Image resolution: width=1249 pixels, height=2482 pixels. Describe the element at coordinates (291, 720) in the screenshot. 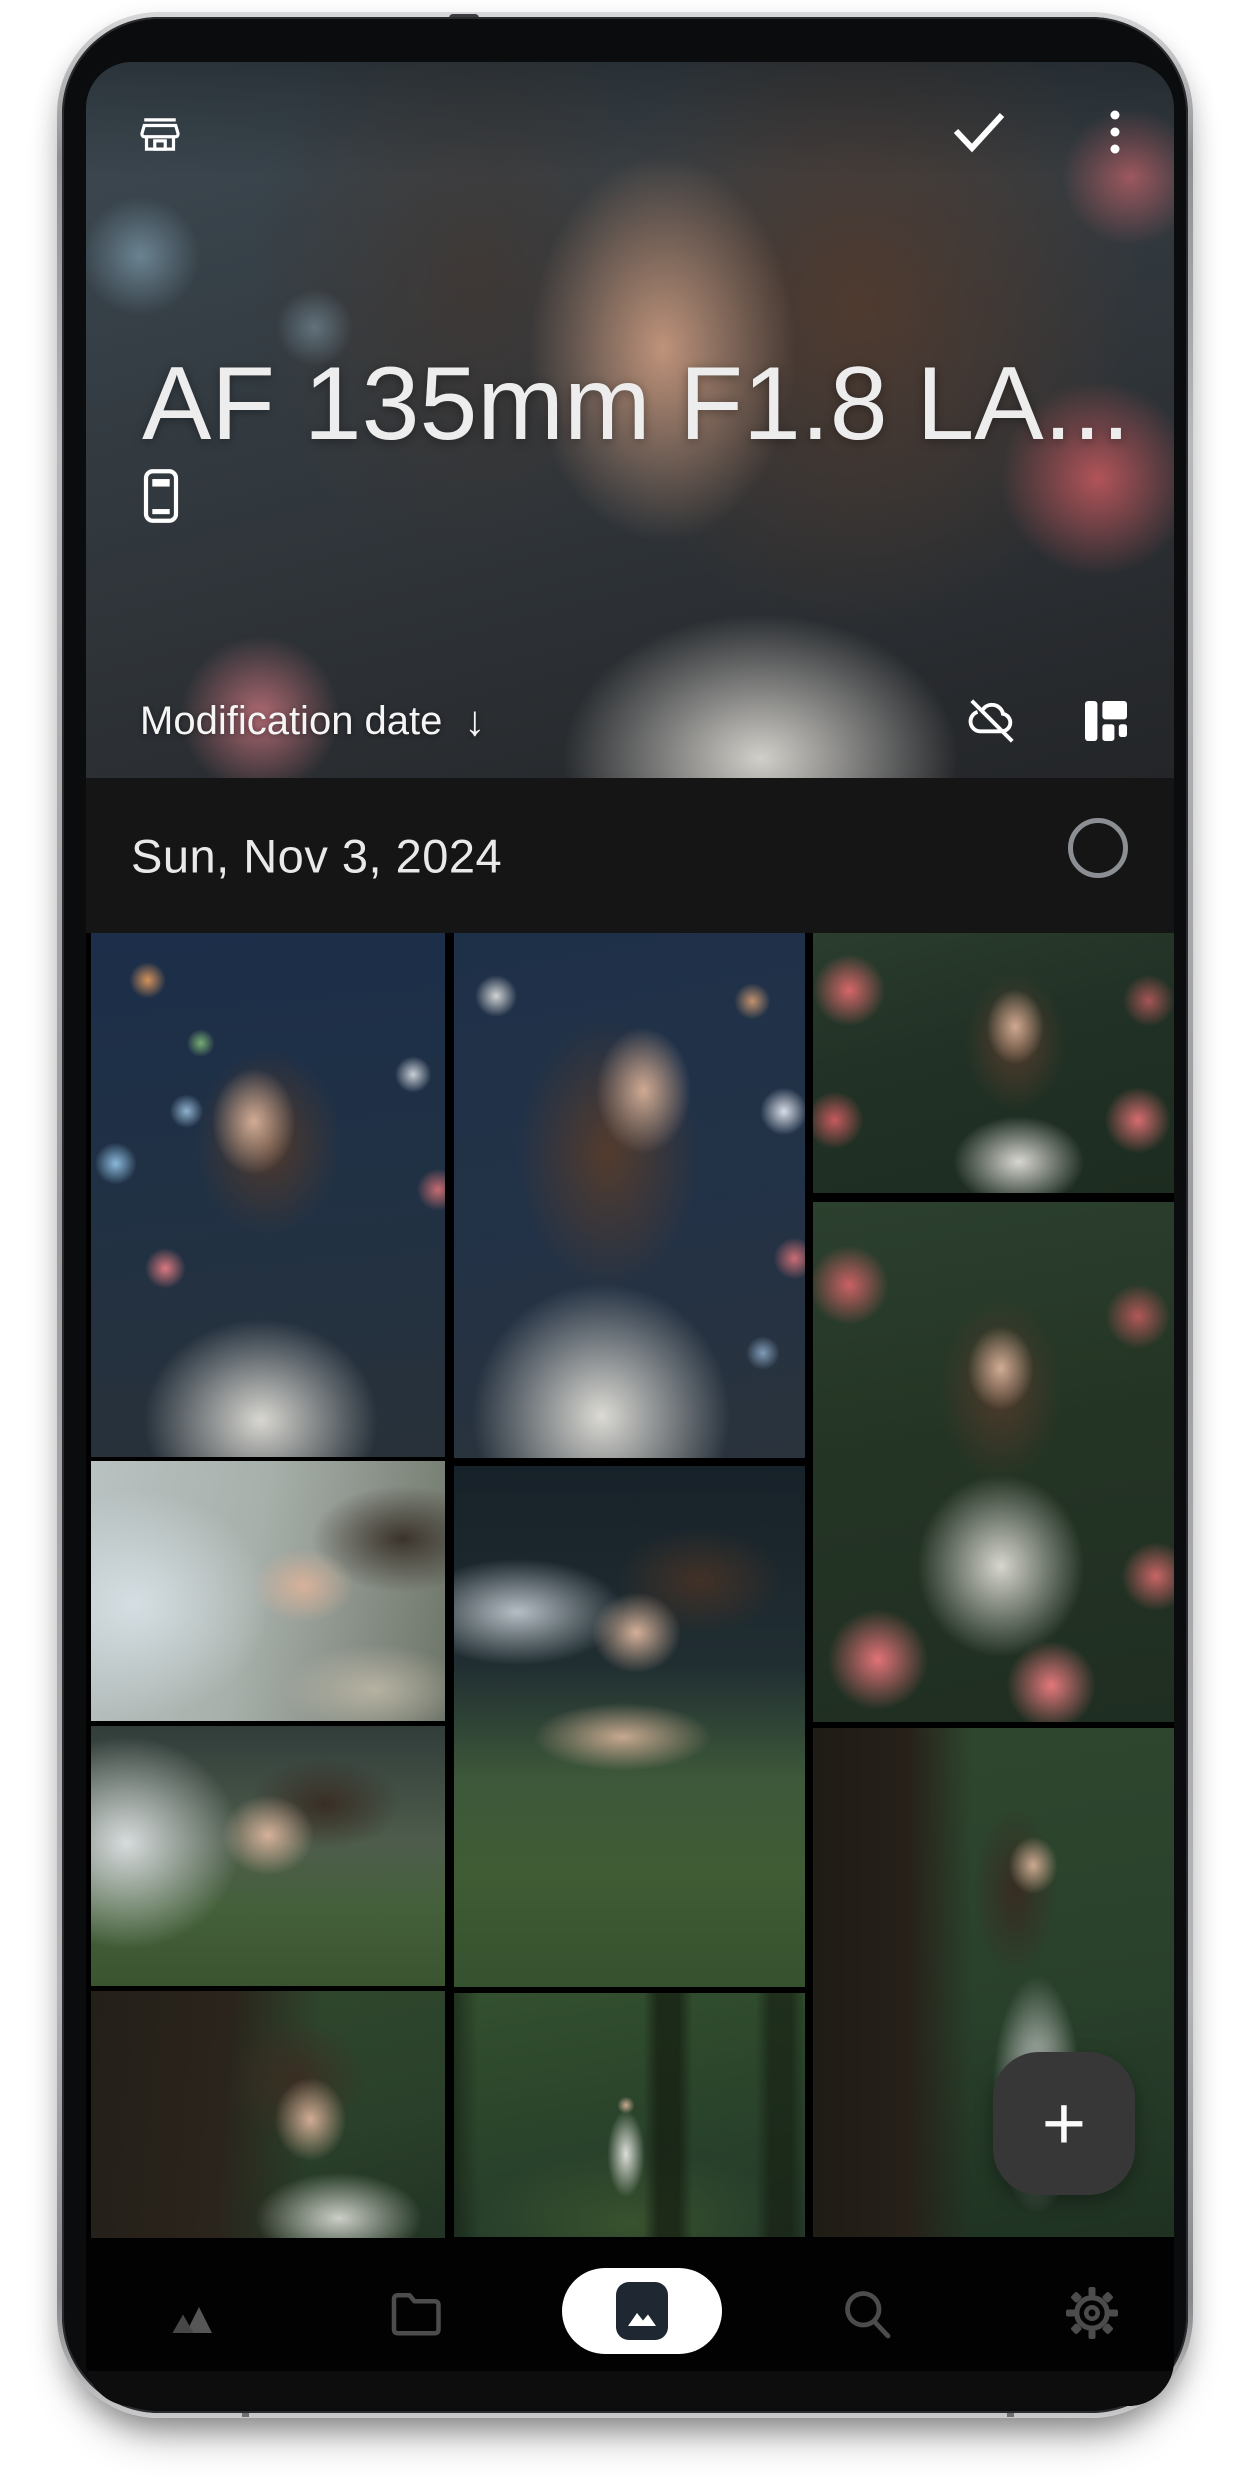

I see `sort-label: Modification date` at that location.